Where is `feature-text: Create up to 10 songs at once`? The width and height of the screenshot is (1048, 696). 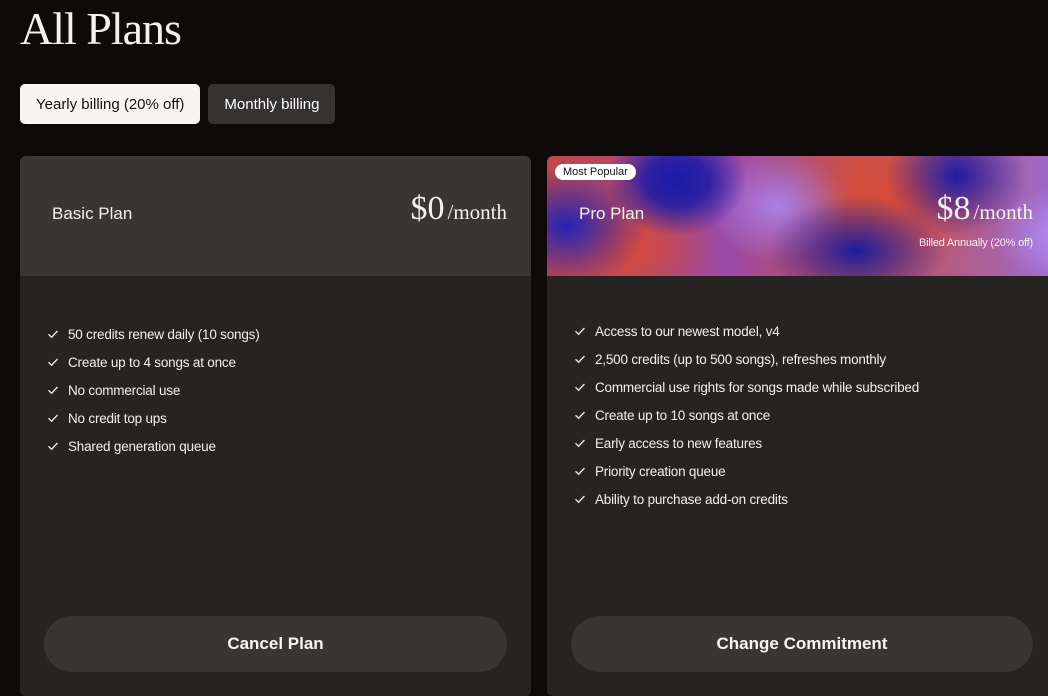
feature-text: Create up to 10 songs at once is located at coordinates (683, 415).